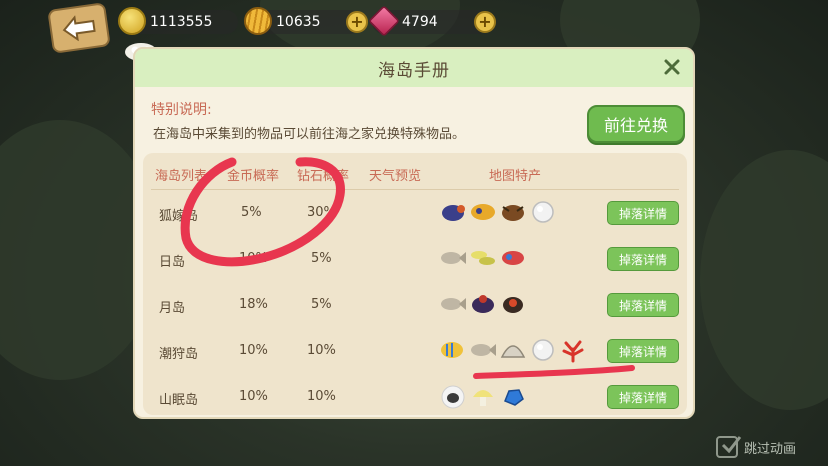  I want to click on gold-counter: 1113555, so click(178, 21).